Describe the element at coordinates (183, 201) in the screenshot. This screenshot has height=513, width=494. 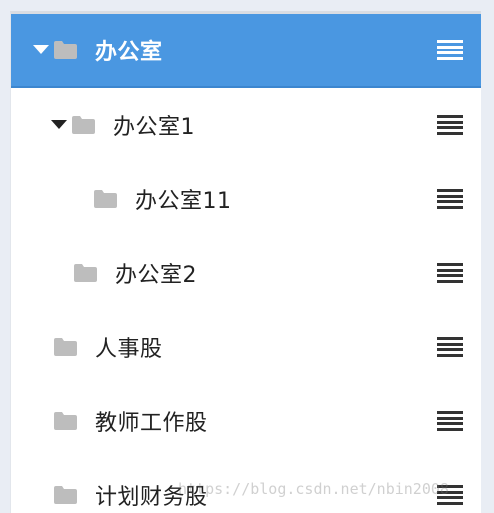
I see `tree-node-label: 办公室11` at that location.